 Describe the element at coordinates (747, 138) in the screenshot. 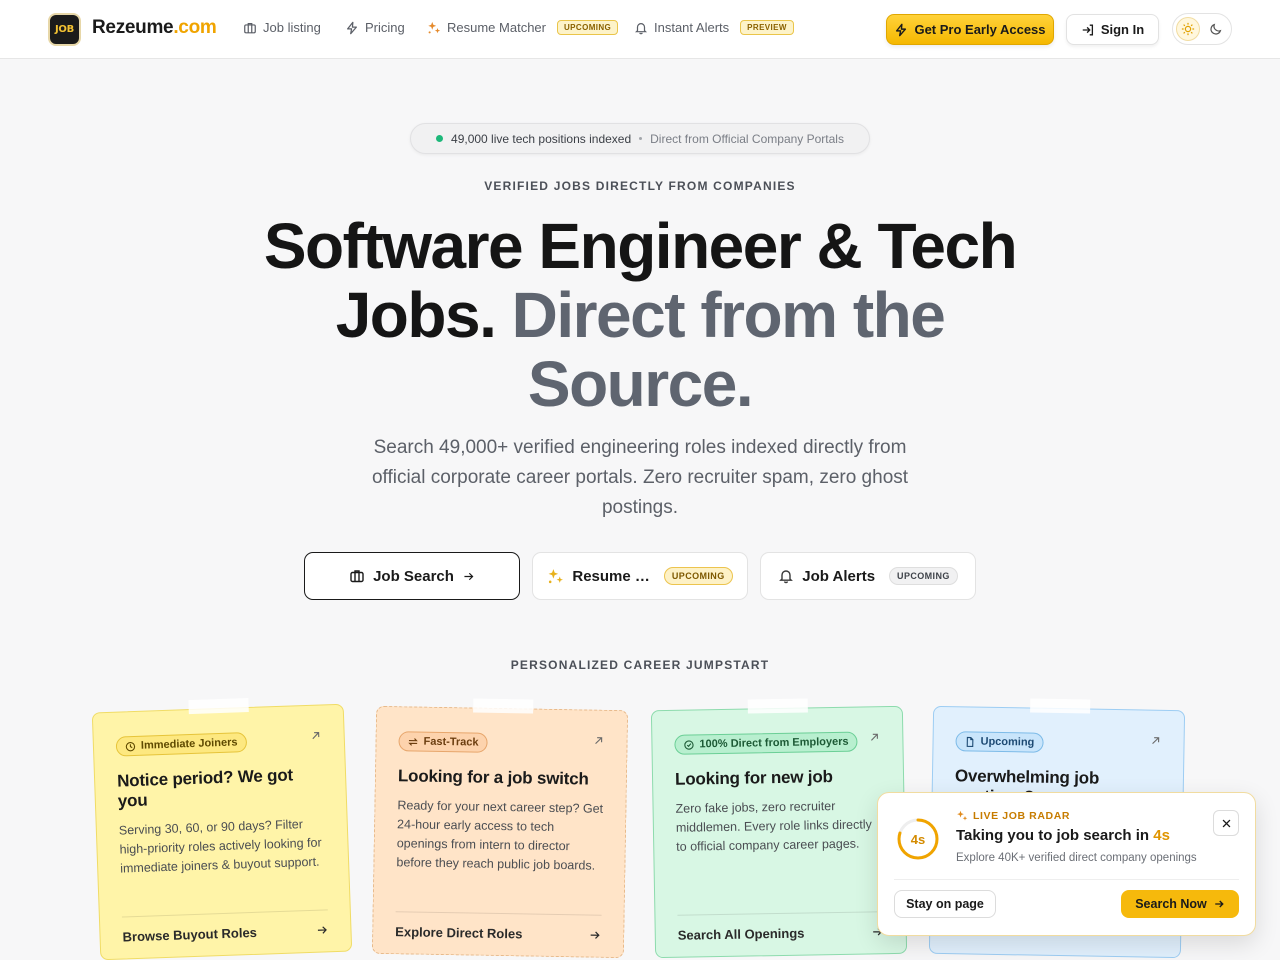

I see `status-secondary: Direct from Official Company Portals` at that location.